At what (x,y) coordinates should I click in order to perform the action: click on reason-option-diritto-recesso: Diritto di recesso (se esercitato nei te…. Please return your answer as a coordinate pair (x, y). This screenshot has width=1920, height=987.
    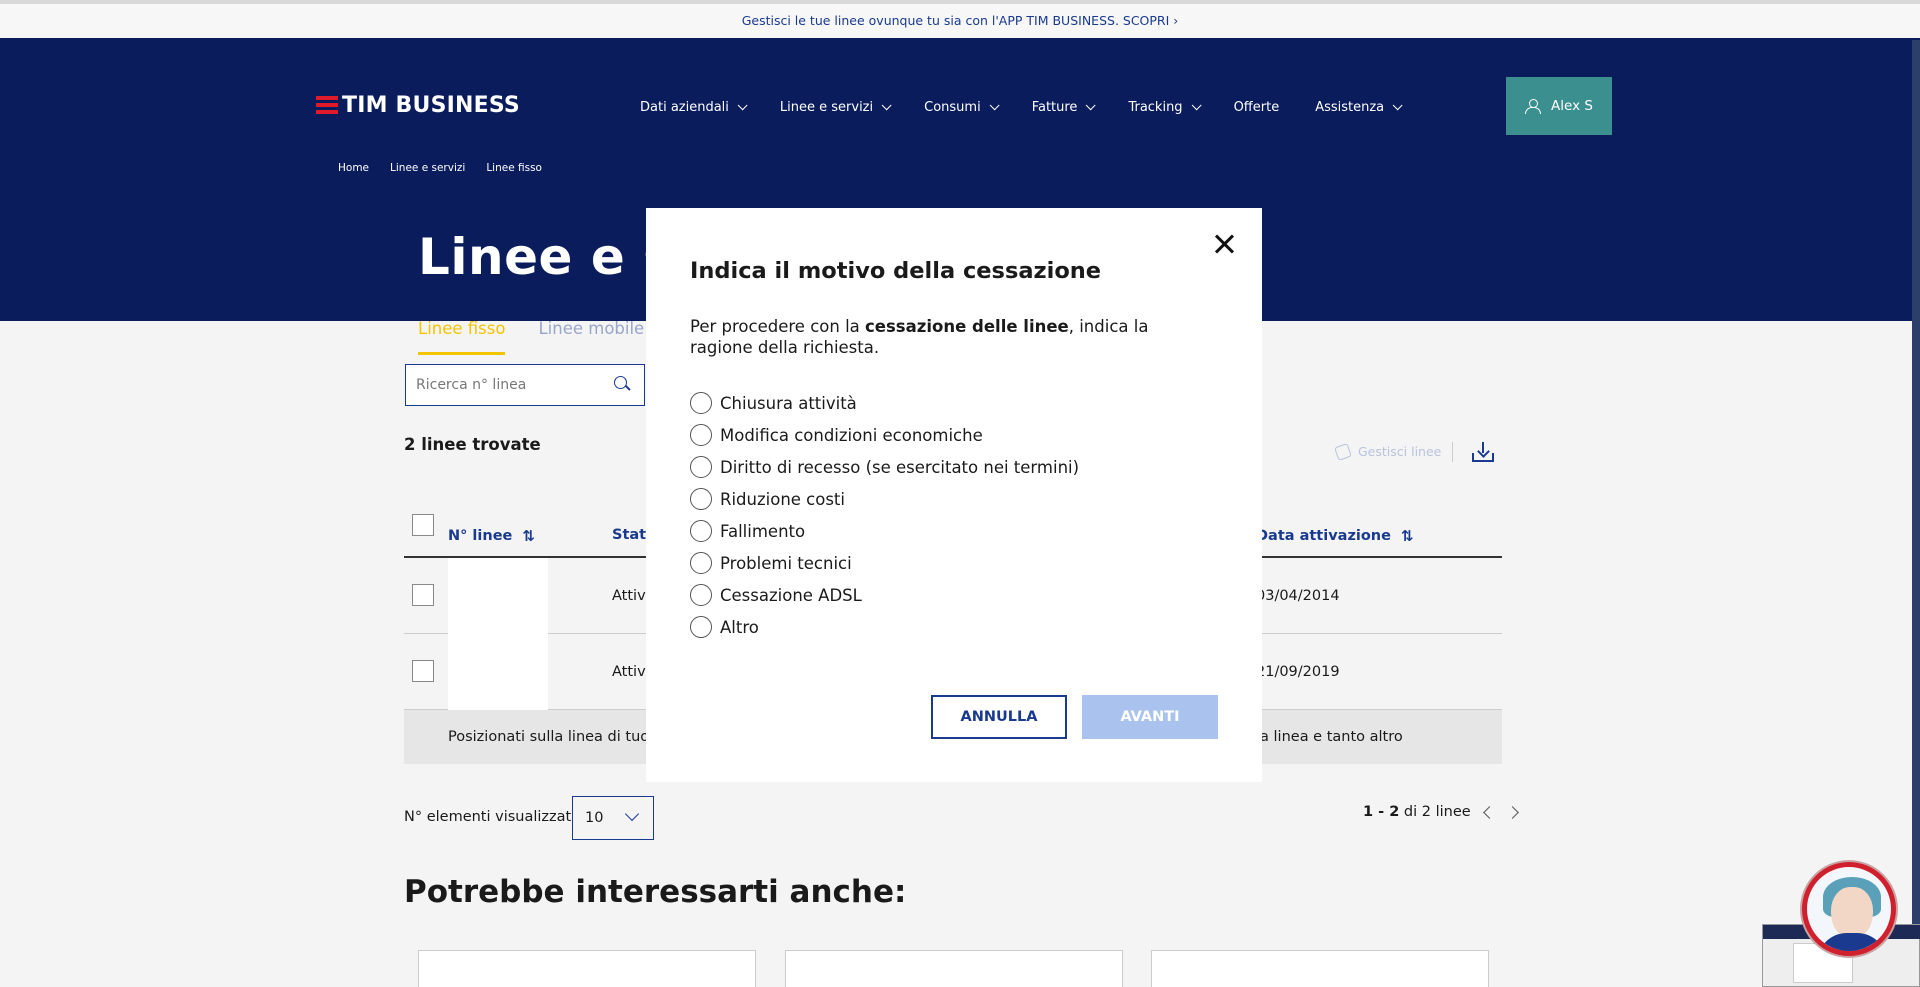
    Looking at the image, I should click on (884, 467).